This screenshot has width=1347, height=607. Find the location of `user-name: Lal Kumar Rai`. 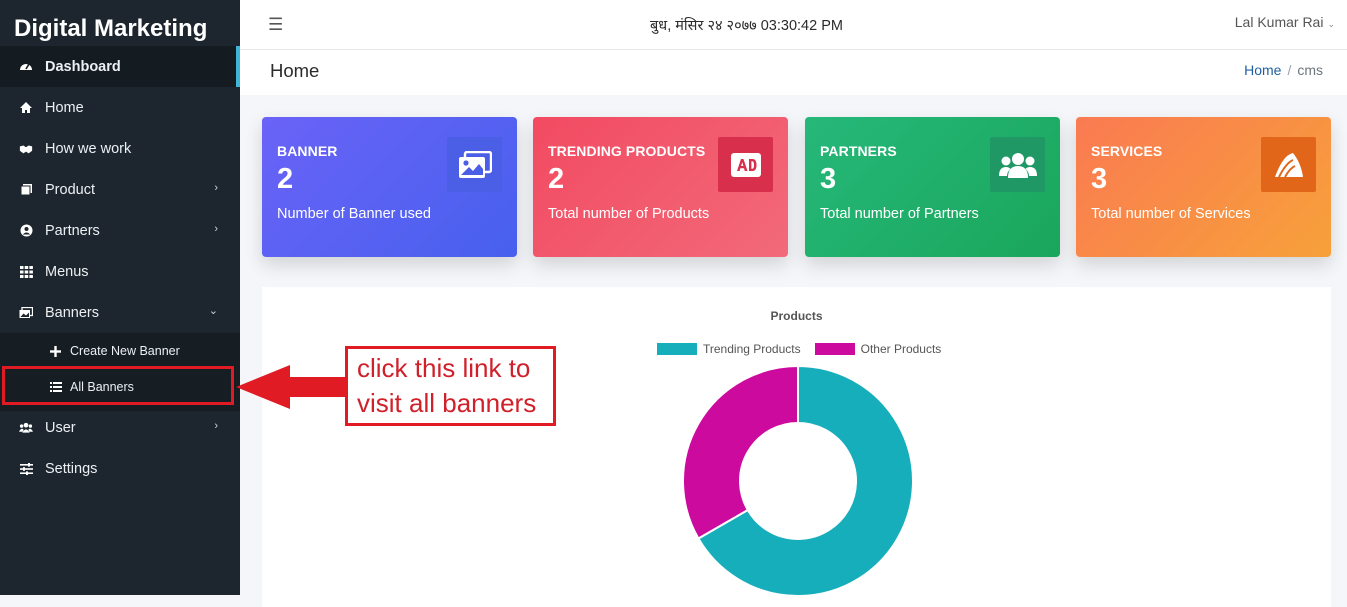

user-name: Lal Kumar Rai is located at coordinates (1279, 22).